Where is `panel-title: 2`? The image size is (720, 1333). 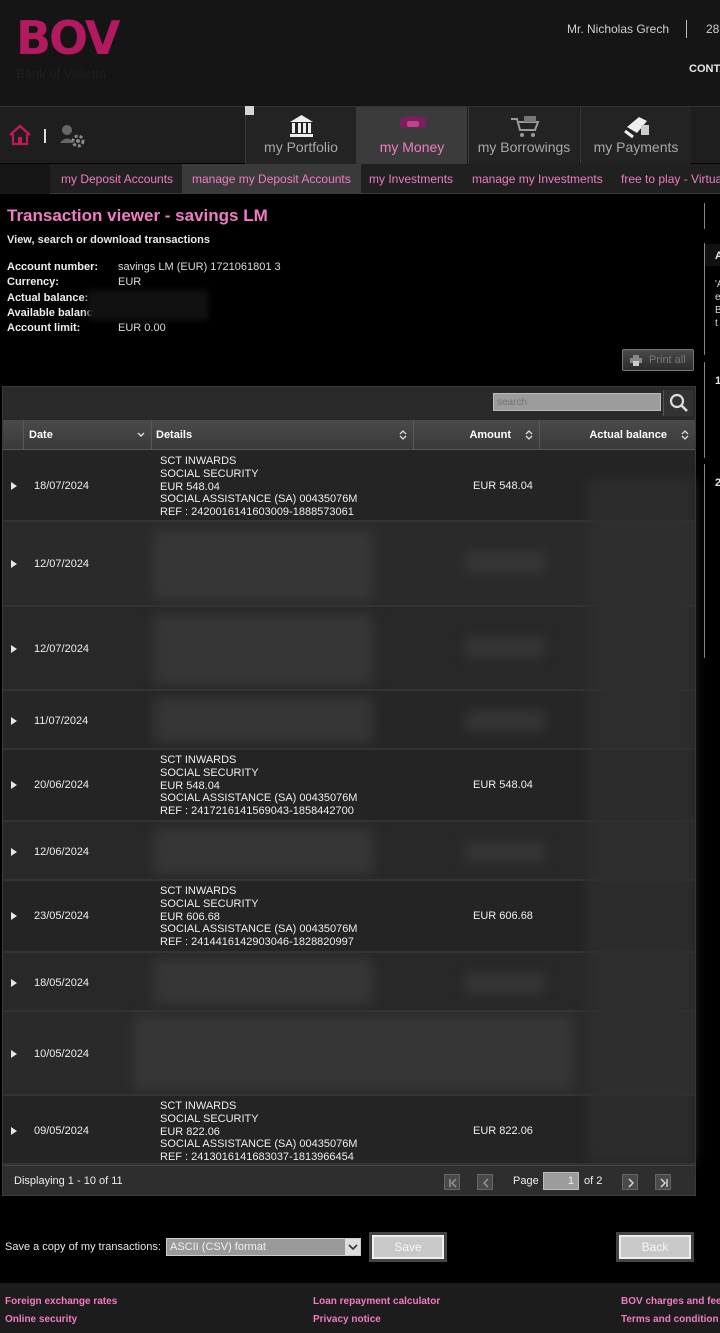 panel-title: 2 is located at coordinates (717, 483).